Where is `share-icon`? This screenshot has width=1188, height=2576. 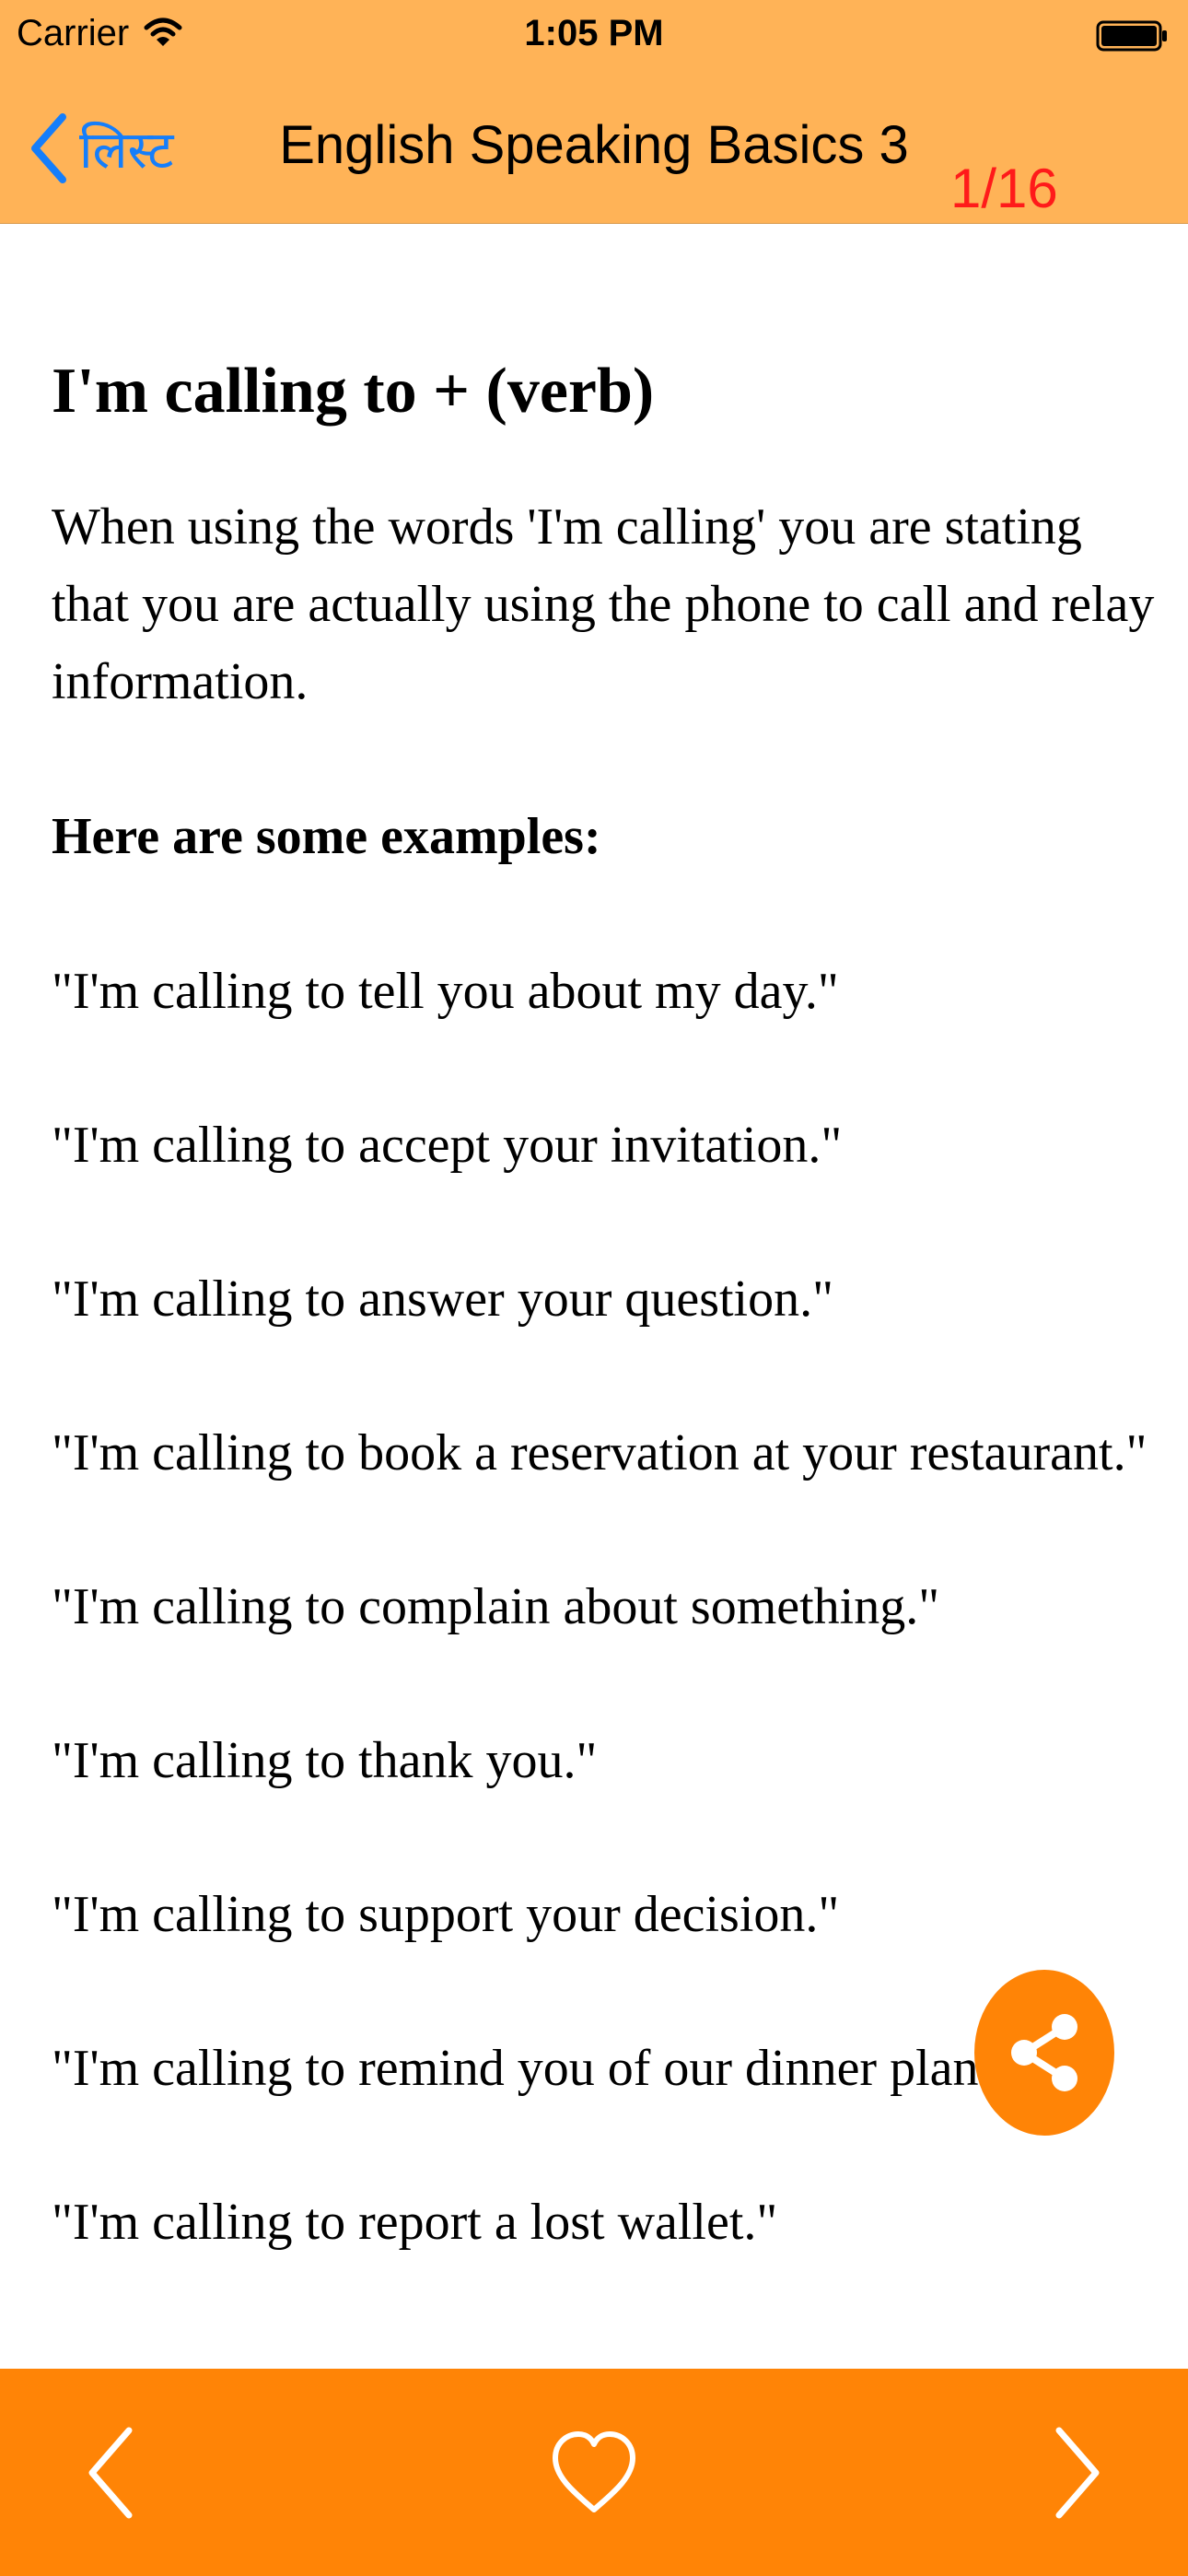 share-icon is located at coordinates (1044, 2052).